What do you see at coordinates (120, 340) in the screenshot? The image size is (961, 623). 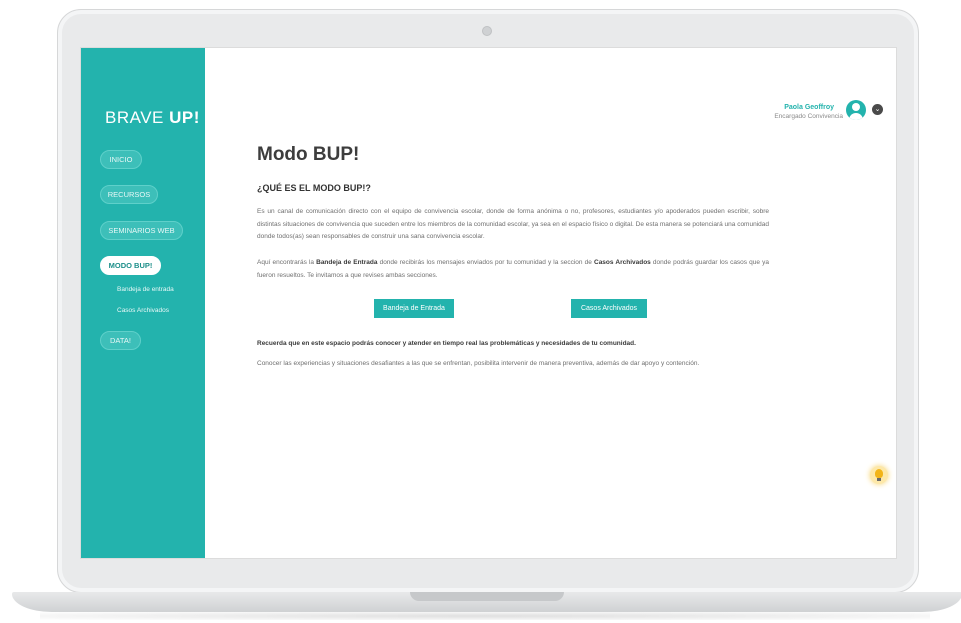 I see `sidebar-item-data: DATA!` at bounding box center [120, 340].